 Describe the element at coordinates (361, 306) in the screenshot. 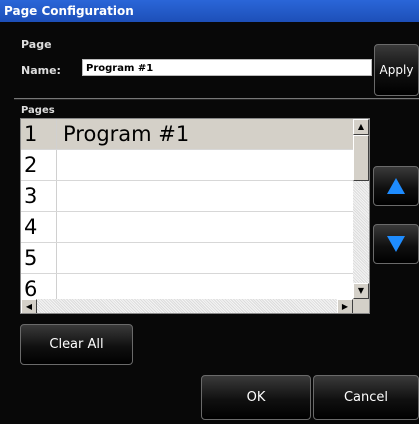

I see `scrollbar-corner` at that location.